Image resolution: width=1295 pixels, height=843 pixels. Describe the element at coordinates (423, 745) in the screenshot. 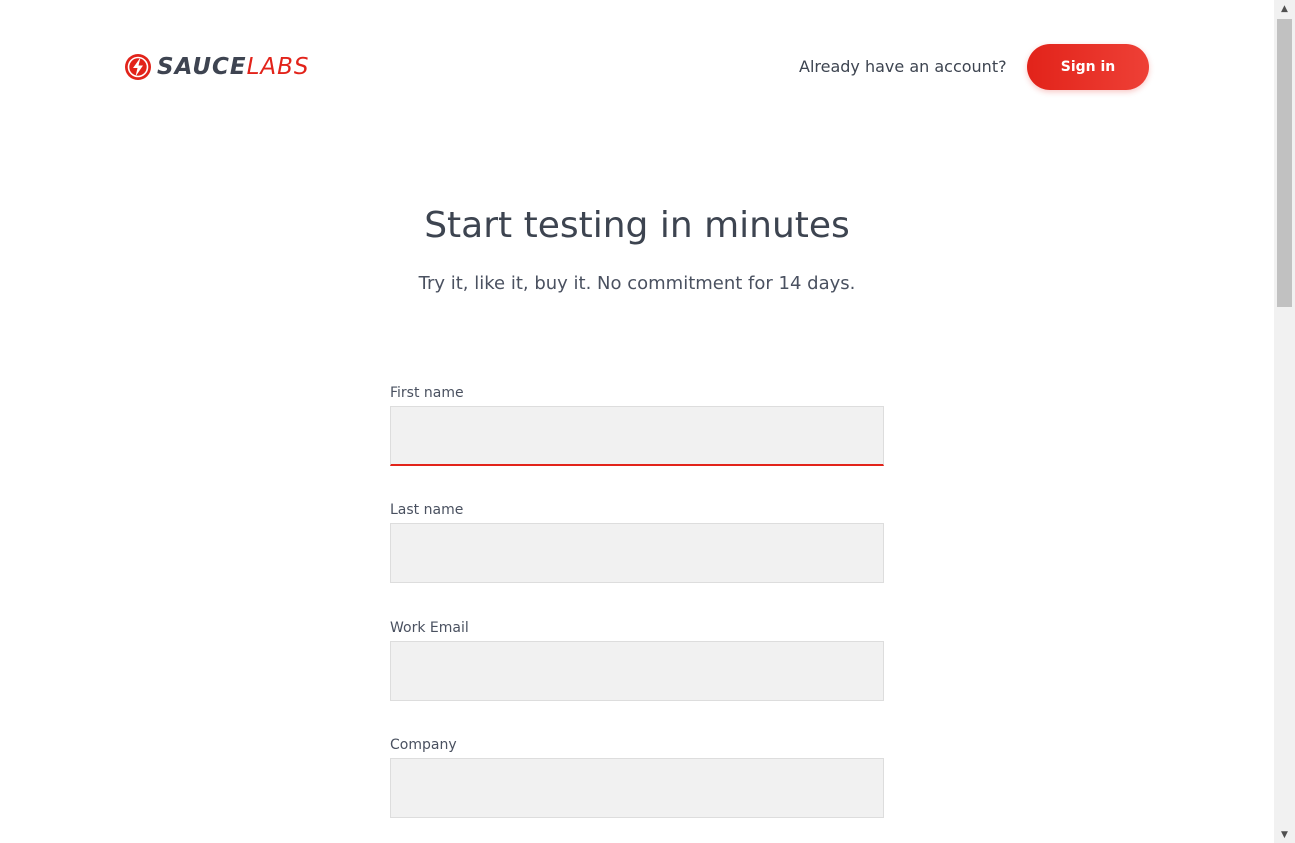

I see `company-label: Company` at that location.